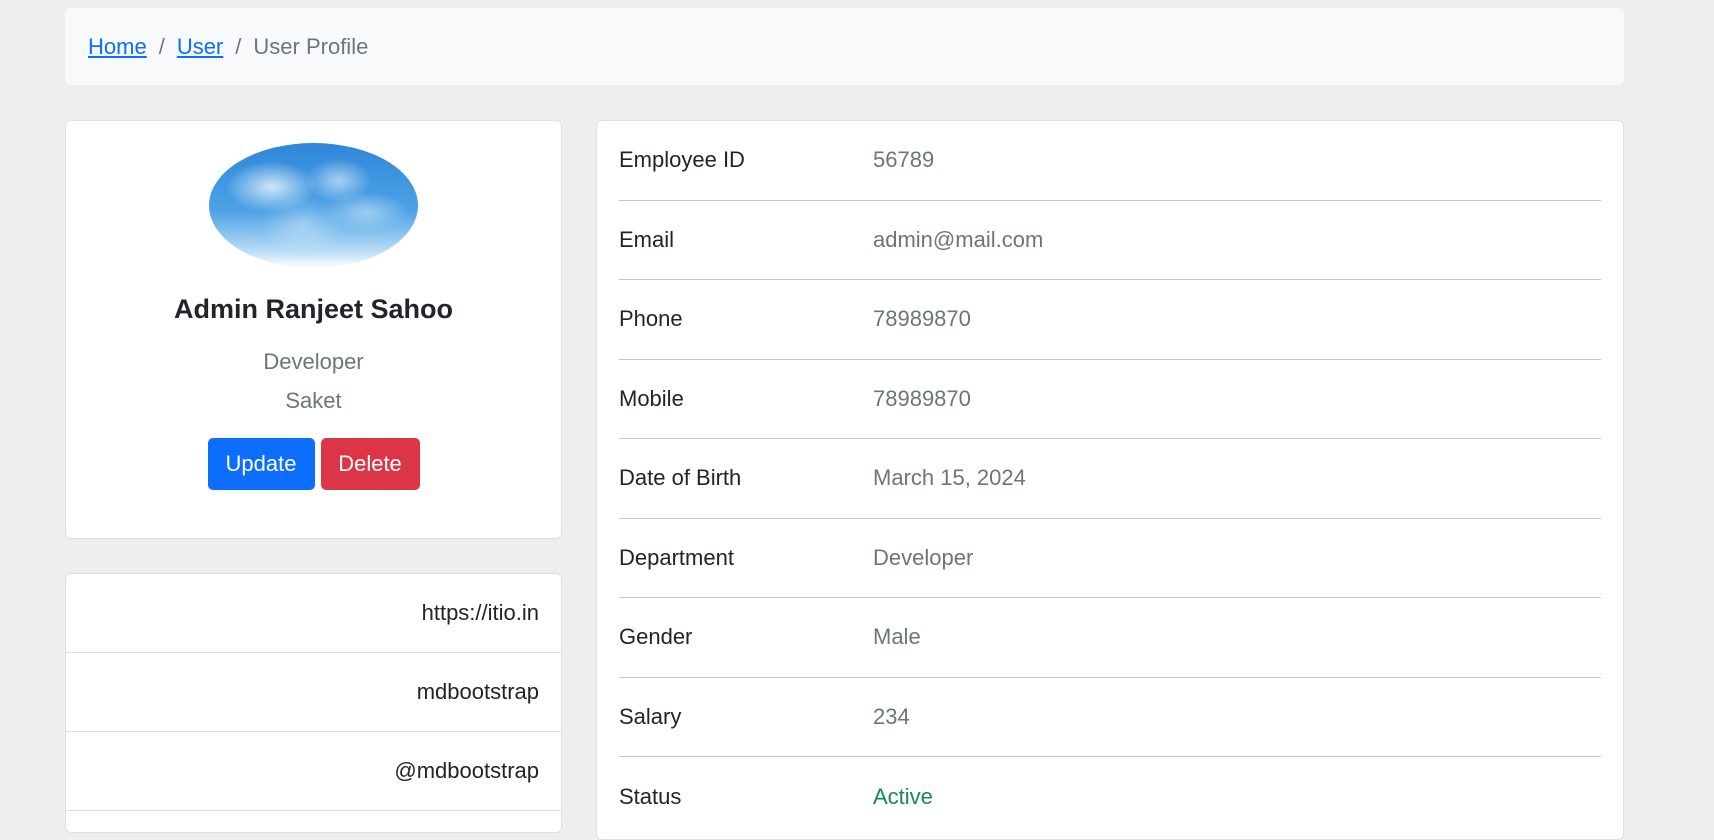 This screenshot has height=840, width=1714. What do you see at coordinates (958, 239) in the screenshot?
I see `detail-value: admin@mail.com` at bounding box center [958, 239].